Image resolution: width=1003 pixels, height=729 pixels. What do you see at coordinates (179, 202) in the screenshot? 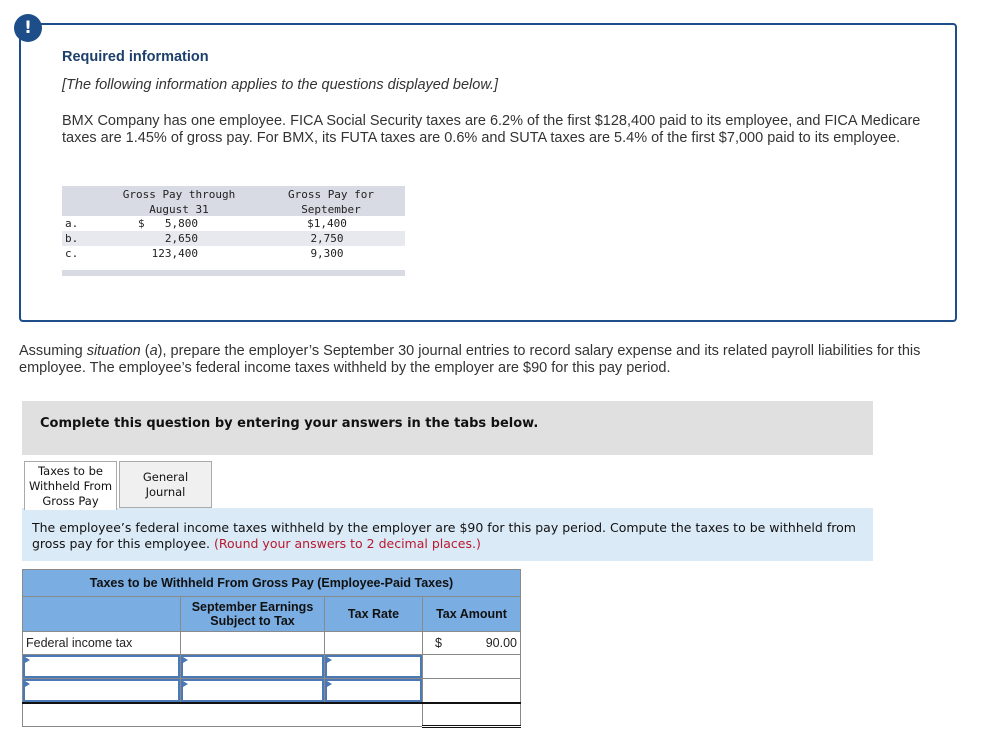
I see `header-gross-pay-through-august: Gross Pay through August 31` at bounding box center [179, 202].